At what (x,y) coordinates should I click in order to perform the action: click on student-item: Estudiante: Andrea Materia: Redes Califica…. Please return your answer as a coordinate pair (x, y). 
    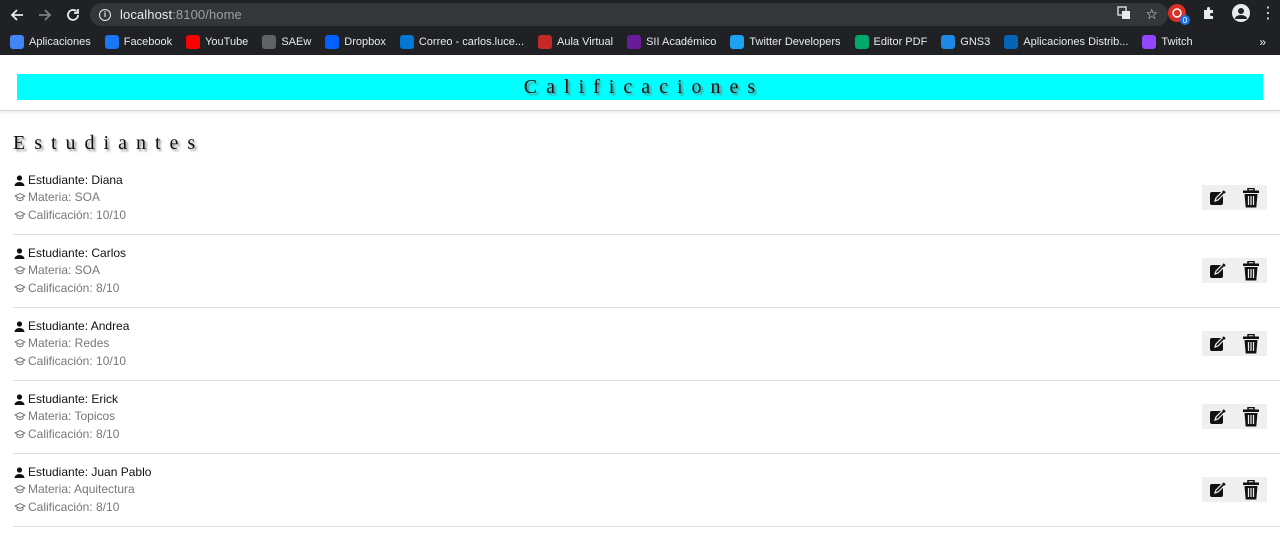
    Looking at the image, I should click on (646, 344).